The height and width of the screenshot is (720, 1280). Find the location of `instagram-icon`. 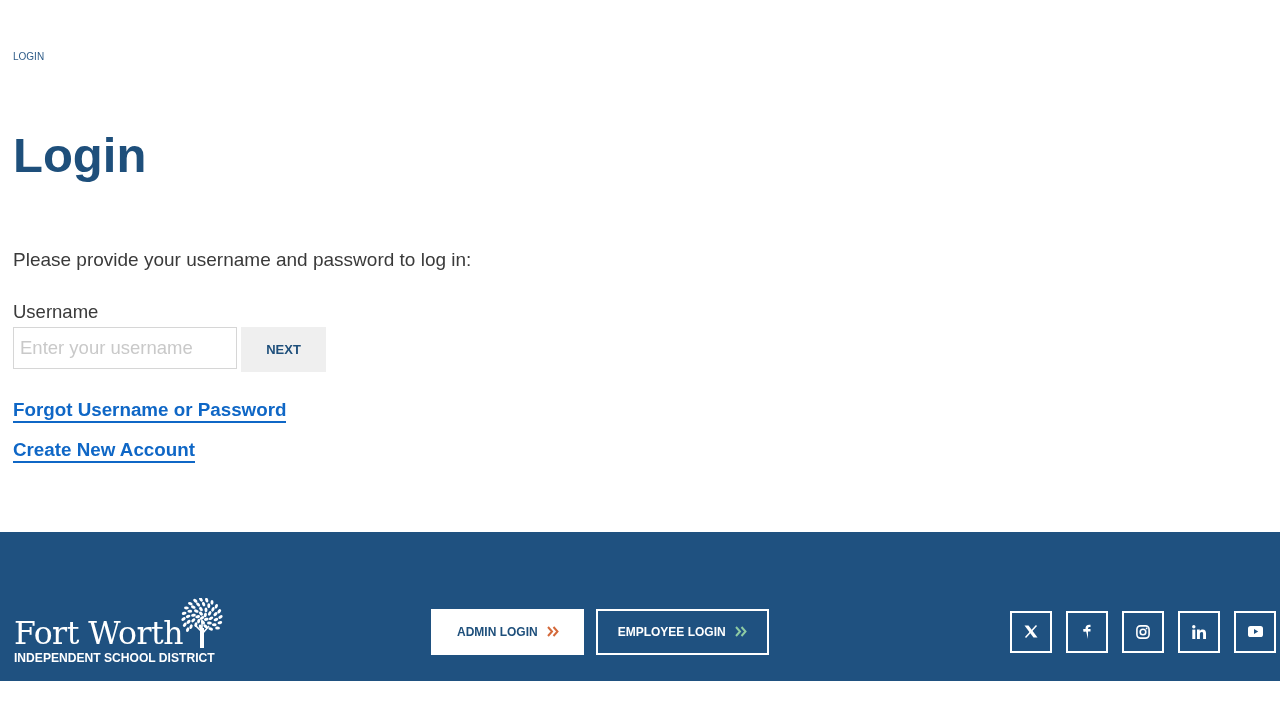

instagram-icon is located at coordinates (1143, 631).